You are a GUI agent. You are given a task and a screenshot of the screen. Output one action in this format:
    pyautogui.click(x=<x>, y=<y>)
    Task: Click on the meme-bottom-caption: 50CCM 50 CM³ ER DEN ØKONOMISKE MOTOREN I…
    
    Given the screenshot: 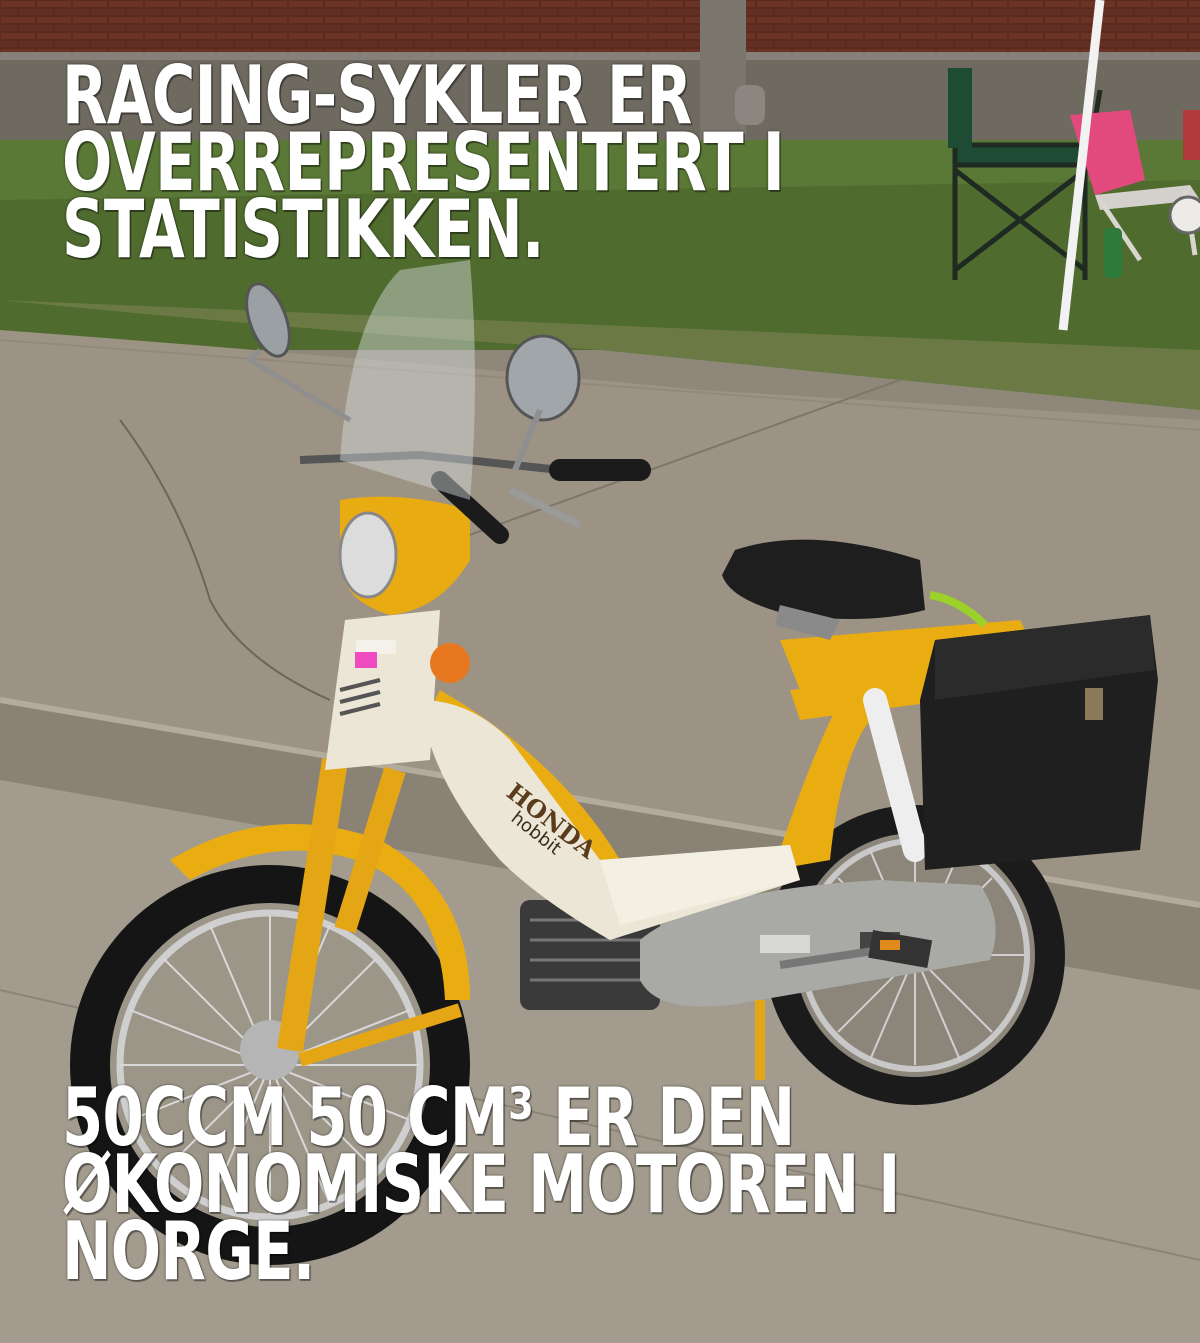 What is the action you would take?
    pyautogui.click(x=481, y=1185)
    